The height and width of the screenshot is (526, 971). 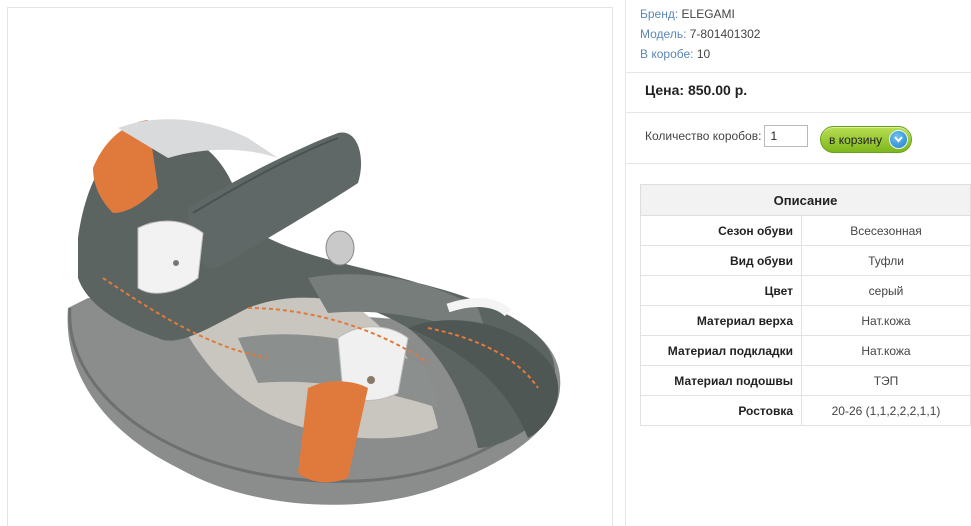 What do you see at coordinates (798, 112) in the screenshot?
I see `price-separator` at bounding box center [798, 112].